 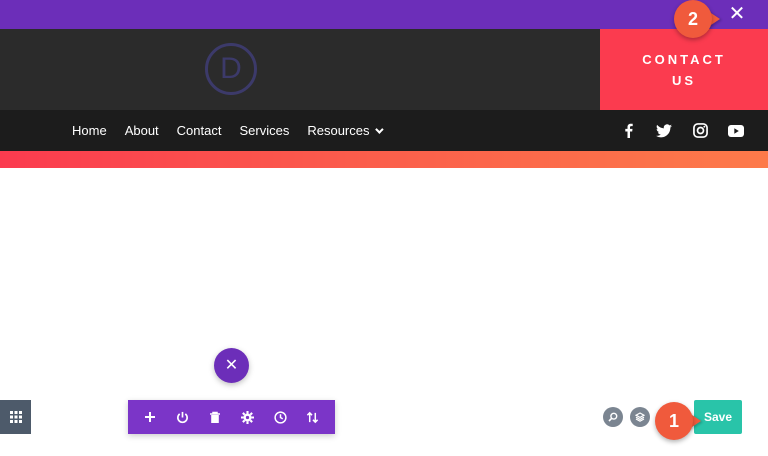 I want to click on builder-top-bar: ✕, so click(x=384, y=14).